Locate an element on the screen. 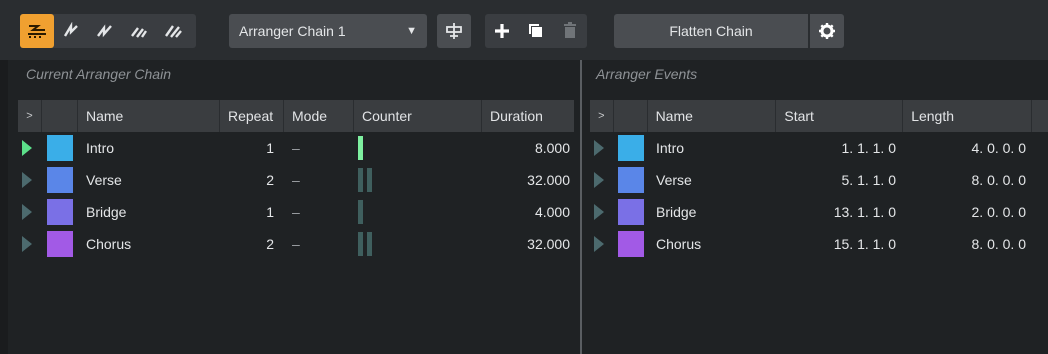  jump-mode-4-icon is located at coordinates (173, 31).